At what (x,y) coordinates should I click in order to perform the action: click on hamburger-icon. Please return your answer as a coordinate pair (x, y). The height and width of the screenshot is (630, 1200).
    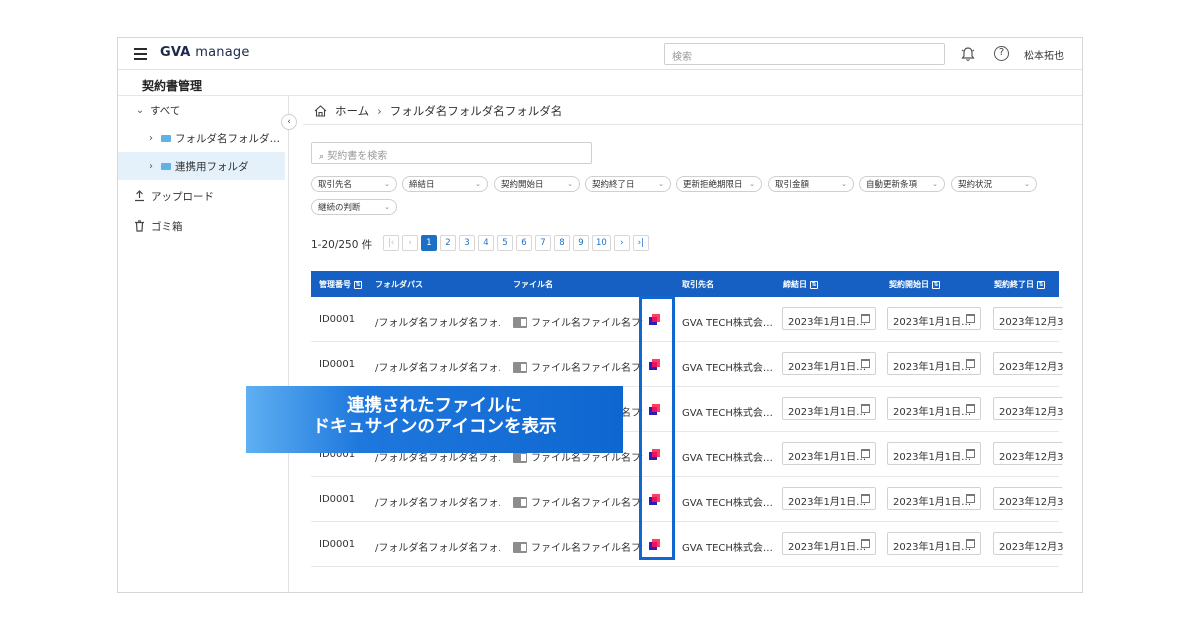
    Looking at the image, I should click on (140, 54).